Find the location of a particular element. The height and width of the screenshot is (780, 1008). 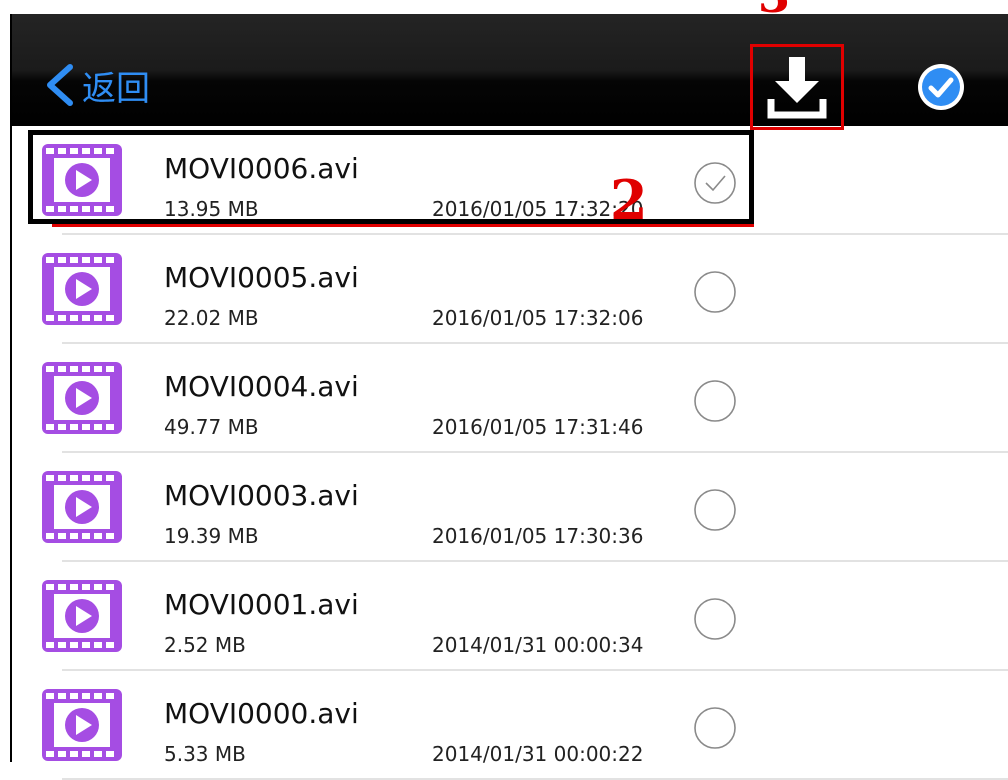

selected-row-underline is located at coordinates (403, 225).